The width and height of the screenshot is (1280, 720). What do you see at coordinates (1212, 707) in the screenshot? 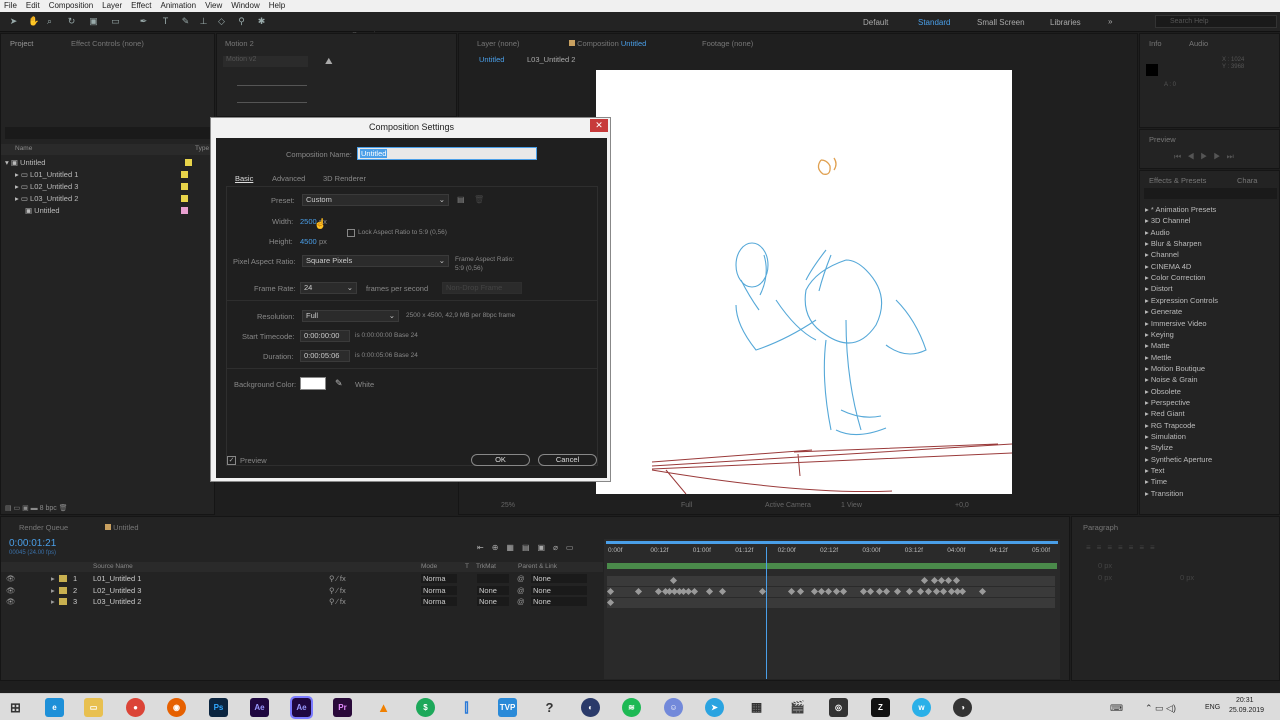
I see `language-indicator: ENG` at bounding box center [1212, 707].